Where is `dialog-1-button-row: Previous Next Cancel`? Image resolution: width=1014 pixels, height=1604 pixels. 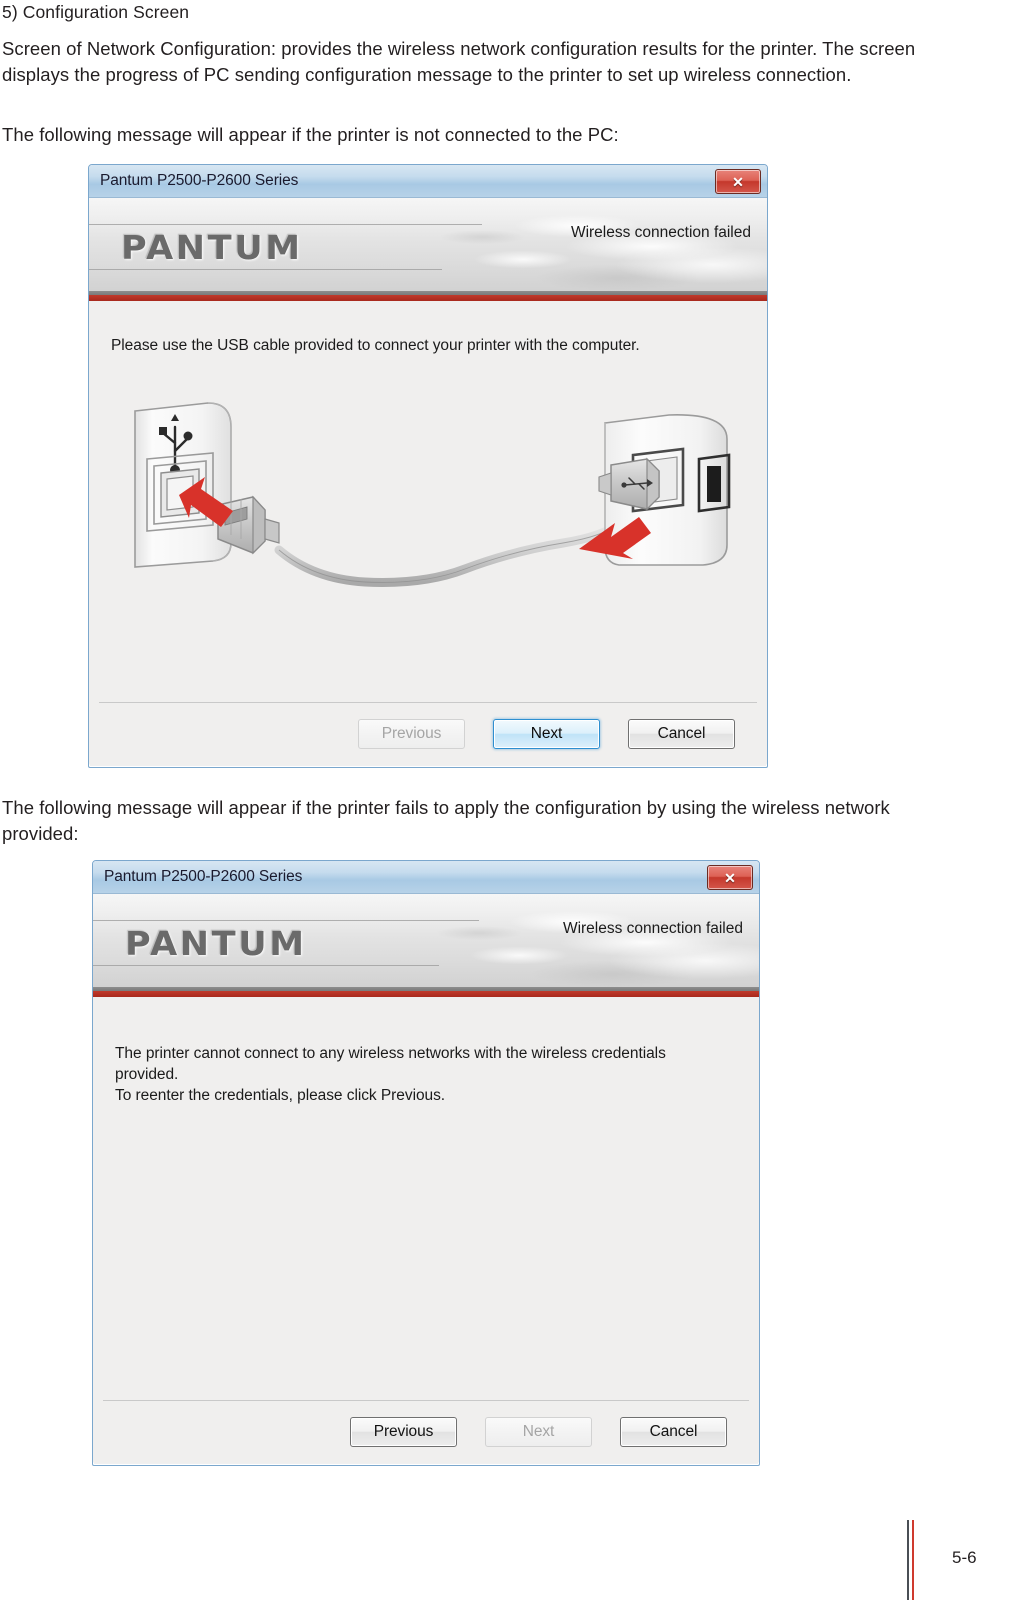 dialog-1-button-row: Previous Next Cancel is located at coordinates (428, 734).